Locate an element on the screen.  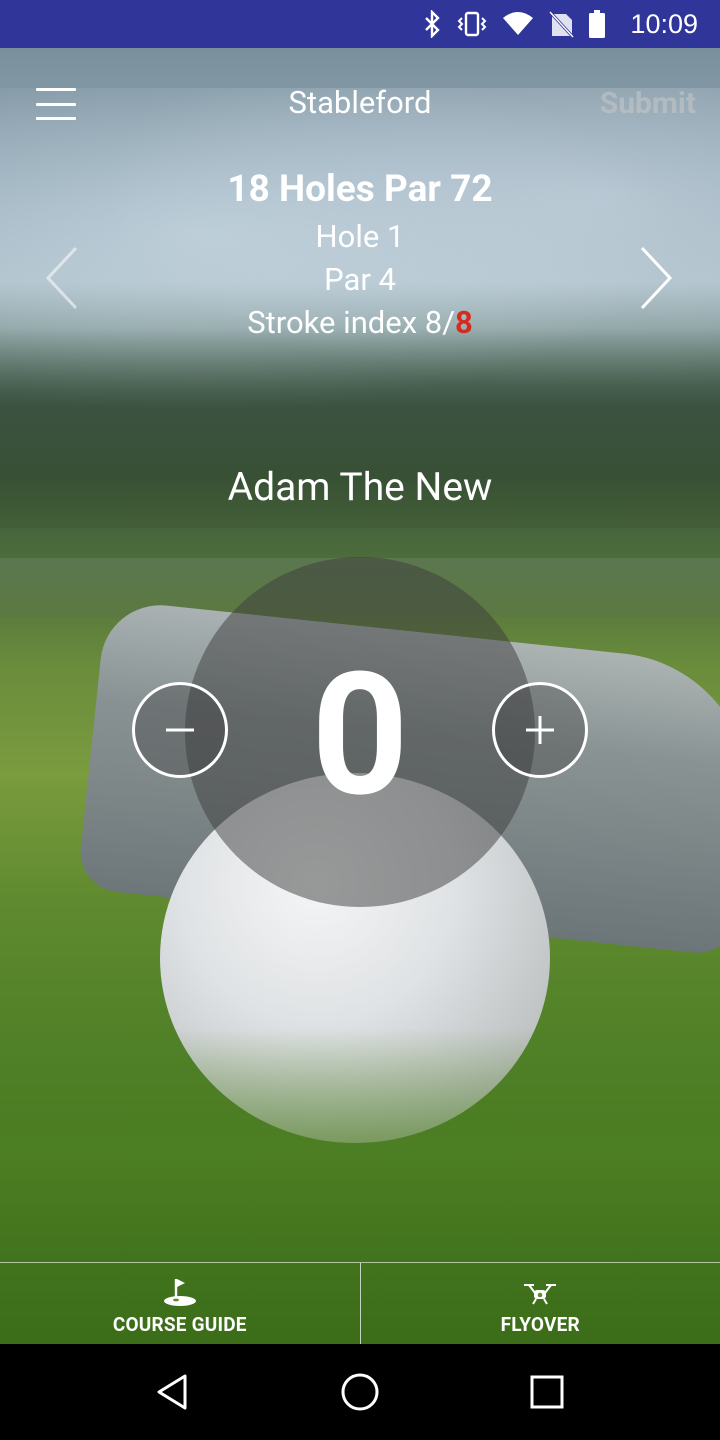
vibrate-icon is located at coordinates (472, 24).